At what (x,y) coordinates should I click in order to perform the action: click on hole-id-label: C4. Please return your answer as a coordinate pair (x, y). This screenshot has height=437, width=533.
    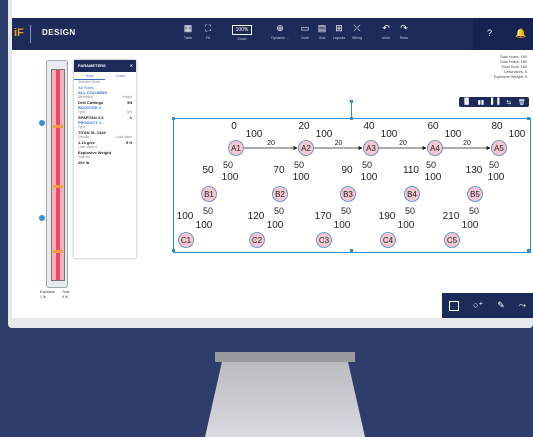
    Looking at the image, I should click on (388, 240).